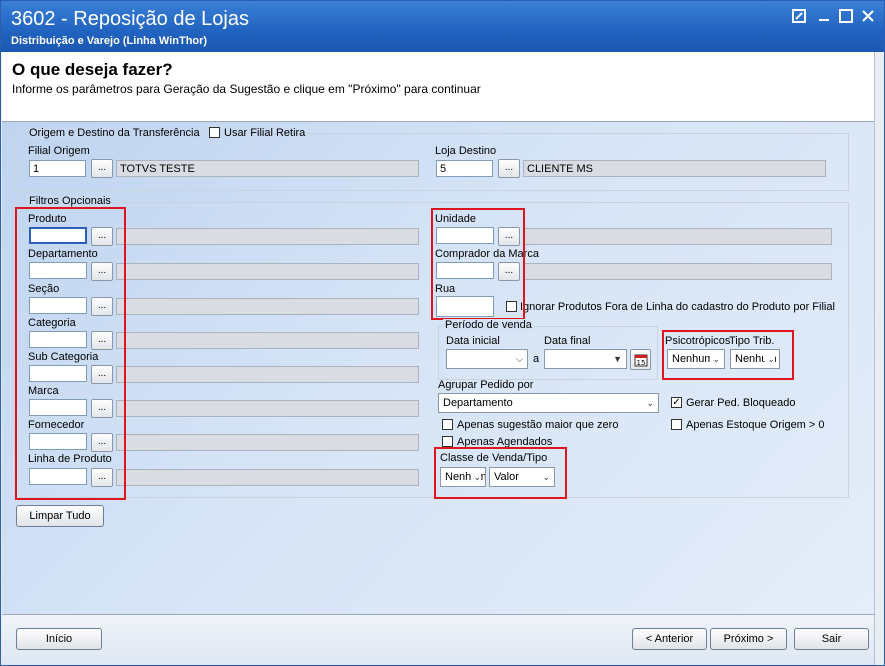  What do you see at coordinates (676, 424) in the screenshot?
I see `apenas-estoque-checkbox` at bounding box center [676, 424].